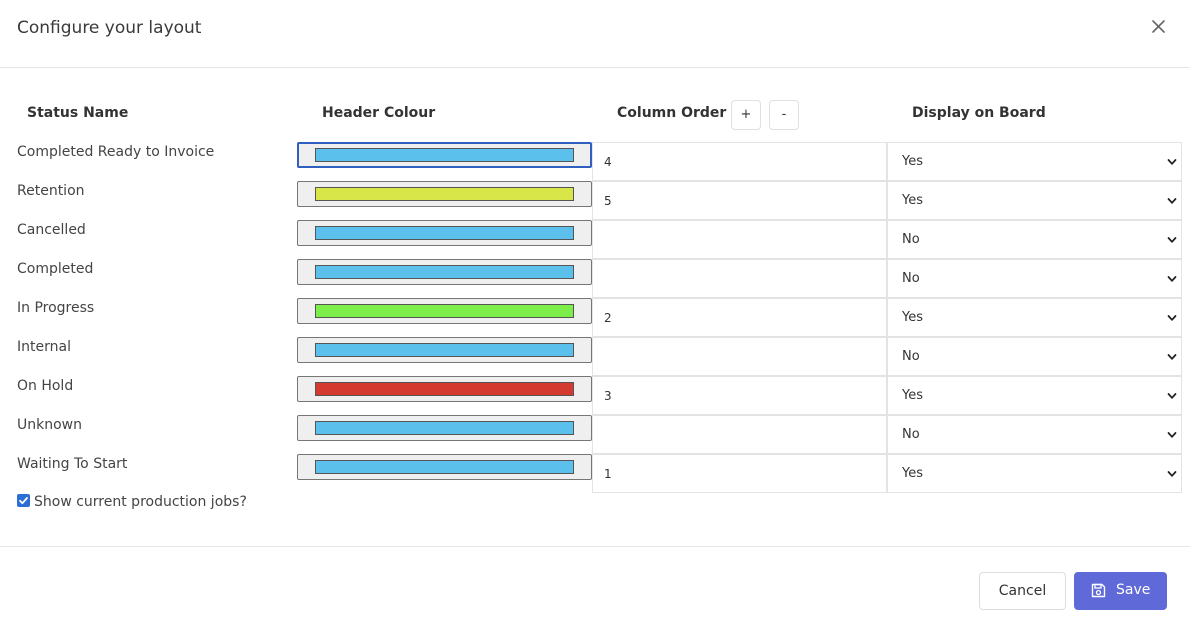  Describe the element at coordinates (746, 115) in the screenshot. I see `order-increase-button: +` at that location.